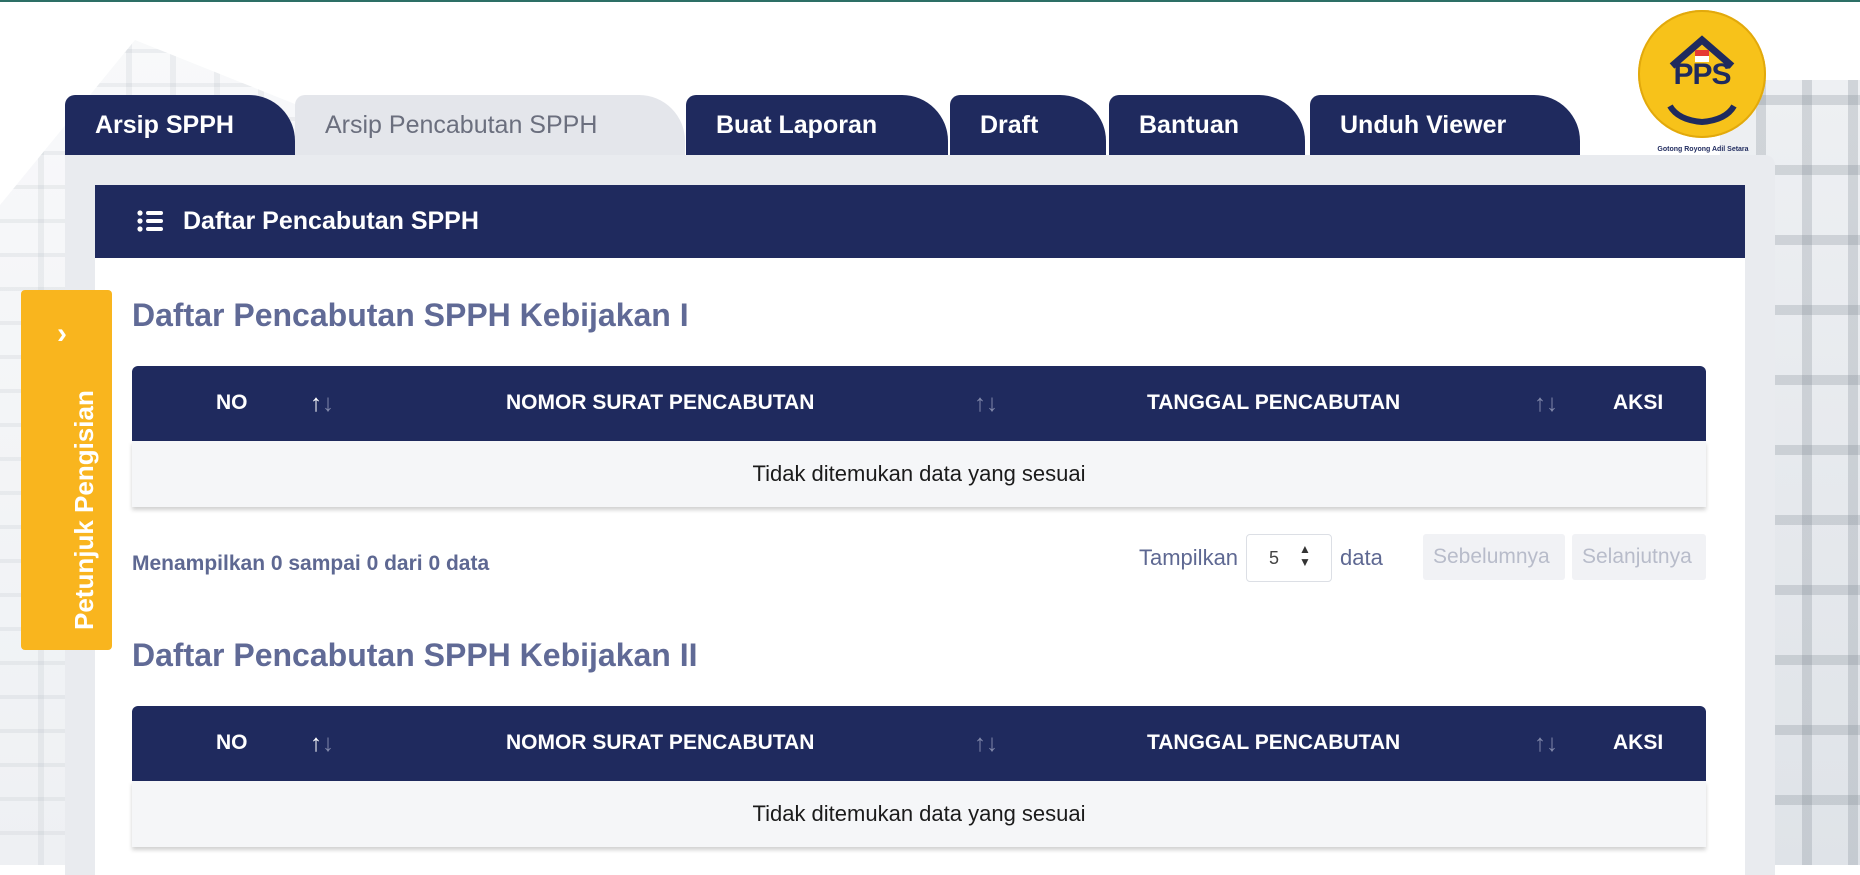 The image size is (1860, 875). Describe the element at coordinates (1702, 74) in the screenshot. I see `logo-text: PPS` at that location.